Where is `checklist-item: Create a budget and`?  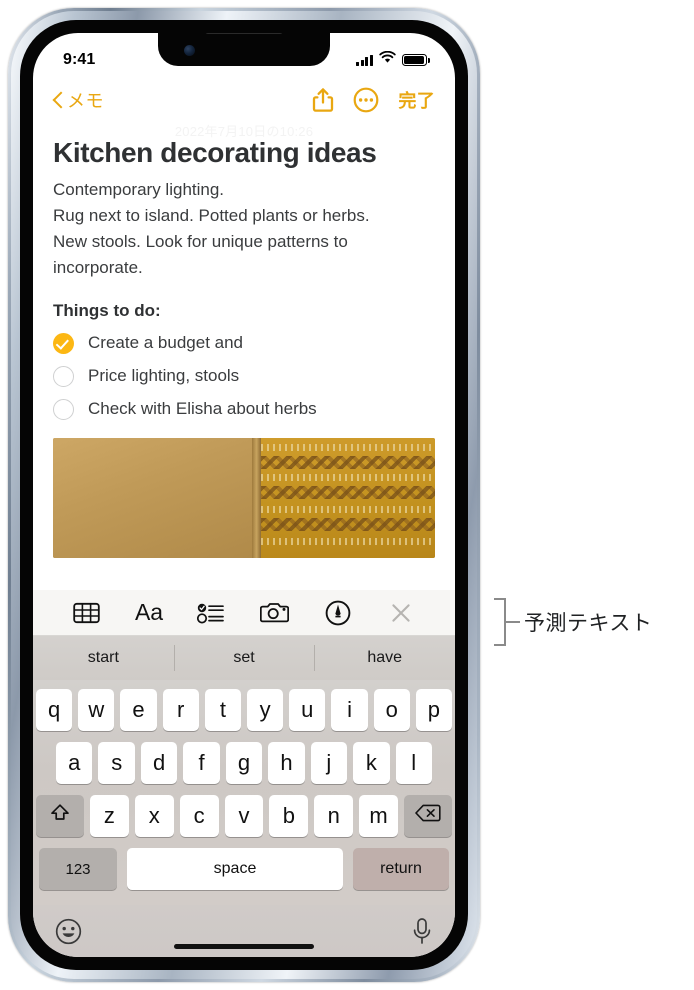
checklist-item: Create a budget and is located at coordinates (244, 343).